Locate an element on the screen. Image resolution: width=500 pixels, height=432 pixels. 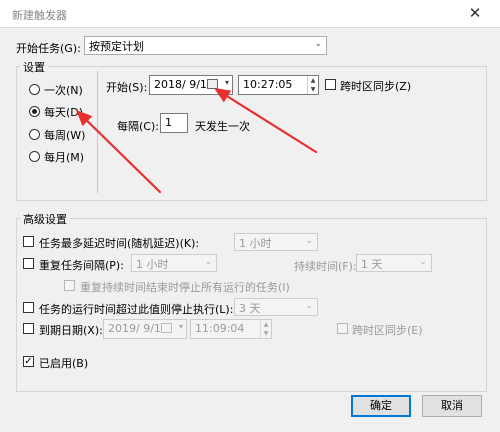
sync-timezone-label: 跨时区同步(Z) is located at coordinates (376, 86).